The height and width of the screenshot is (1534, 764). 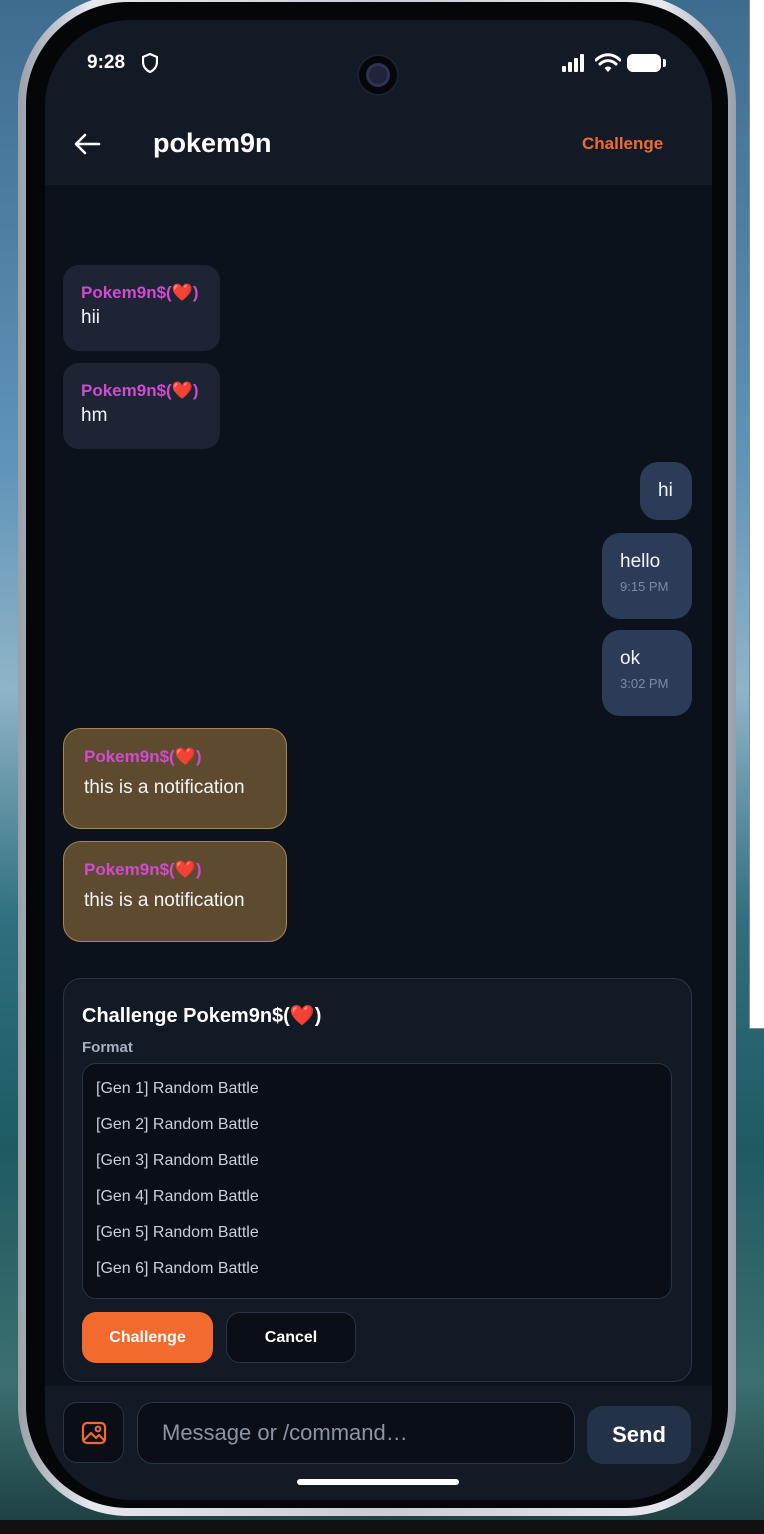 I want to click on page-title: pokem9n, so click(x=212, y=143).